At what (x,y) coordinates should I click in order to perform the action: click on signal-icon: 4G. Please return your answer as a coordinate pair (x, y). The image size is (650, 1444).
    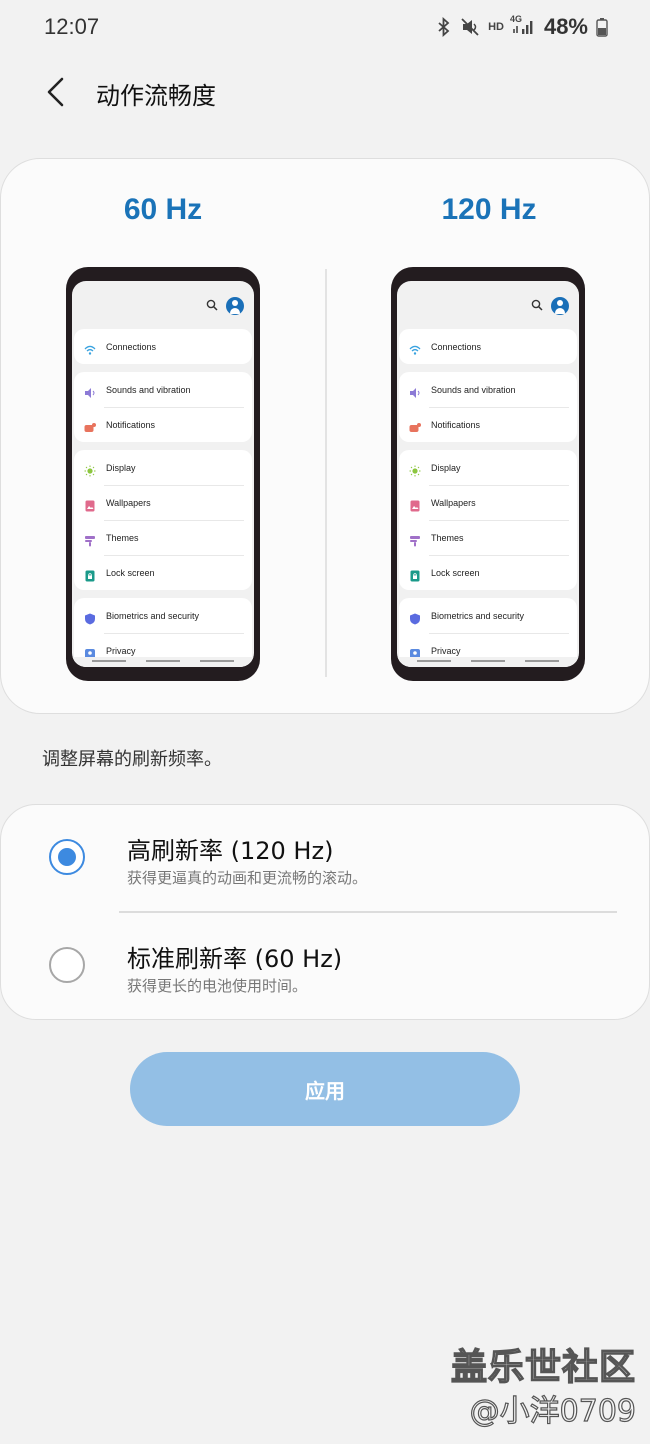
    Looking at the image, I should click on (522, 25).